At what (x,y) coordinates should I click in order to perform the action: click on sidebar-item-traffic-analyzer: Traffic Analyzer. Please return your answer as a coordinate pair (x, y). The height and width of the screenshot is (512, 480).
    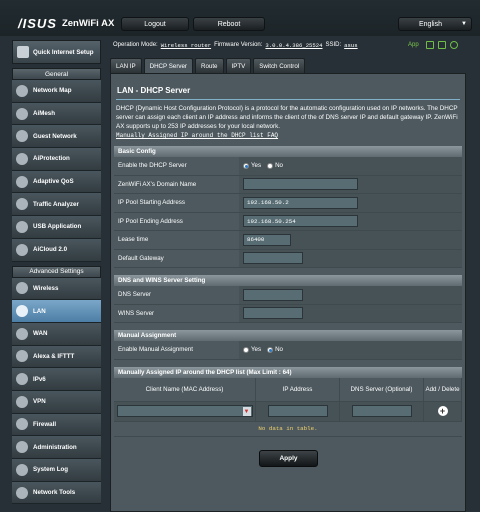
    Looking at the image, I should click on (56, 205).